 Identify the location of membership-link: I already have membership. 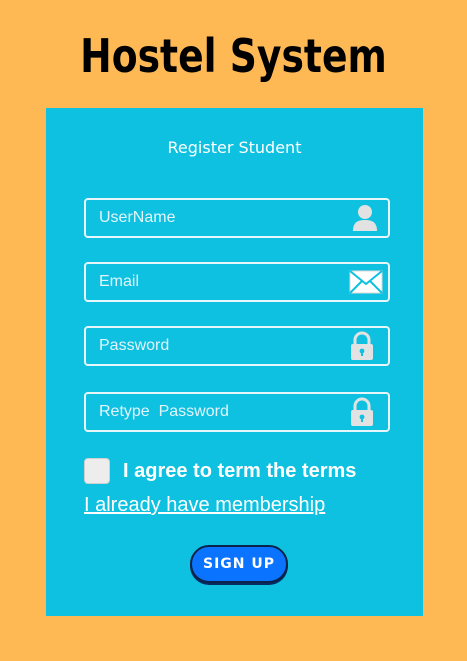
(204, 505).